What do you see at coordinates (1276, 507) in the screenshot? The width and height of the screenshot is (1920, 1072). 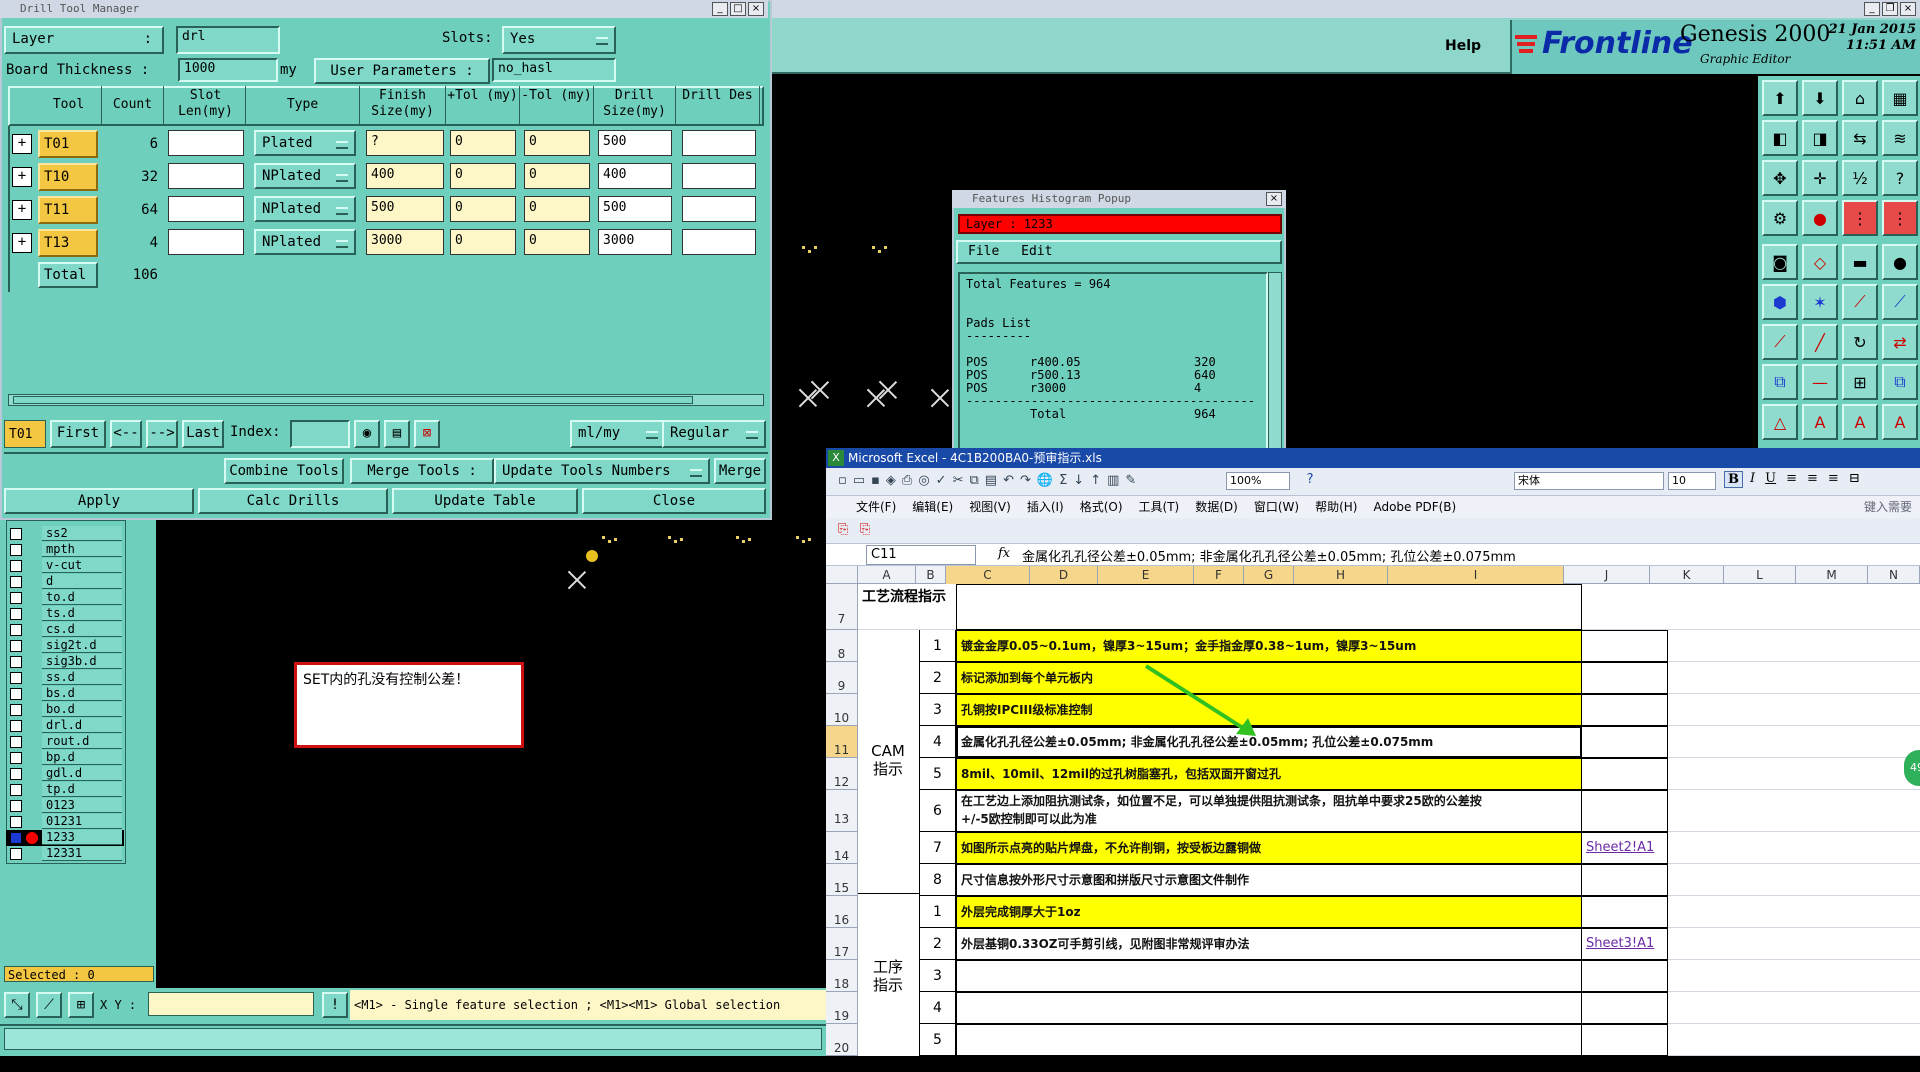 I see `excel-menu-item: 窗口(W)` at bounding box center [1276, 507].